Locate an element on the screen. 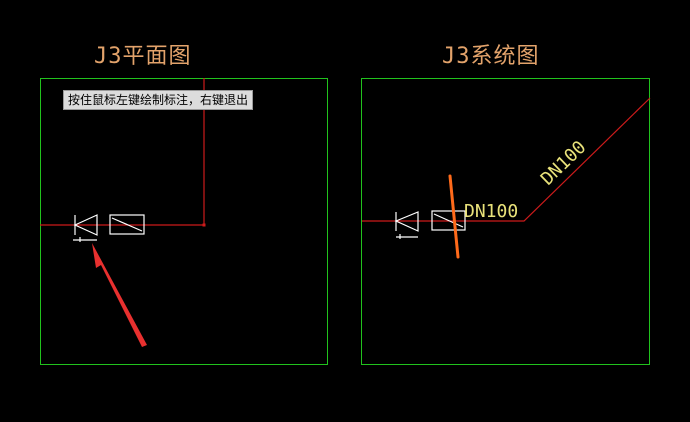  plan-view-title: J3平面图 is located at coordinates (143, 56).